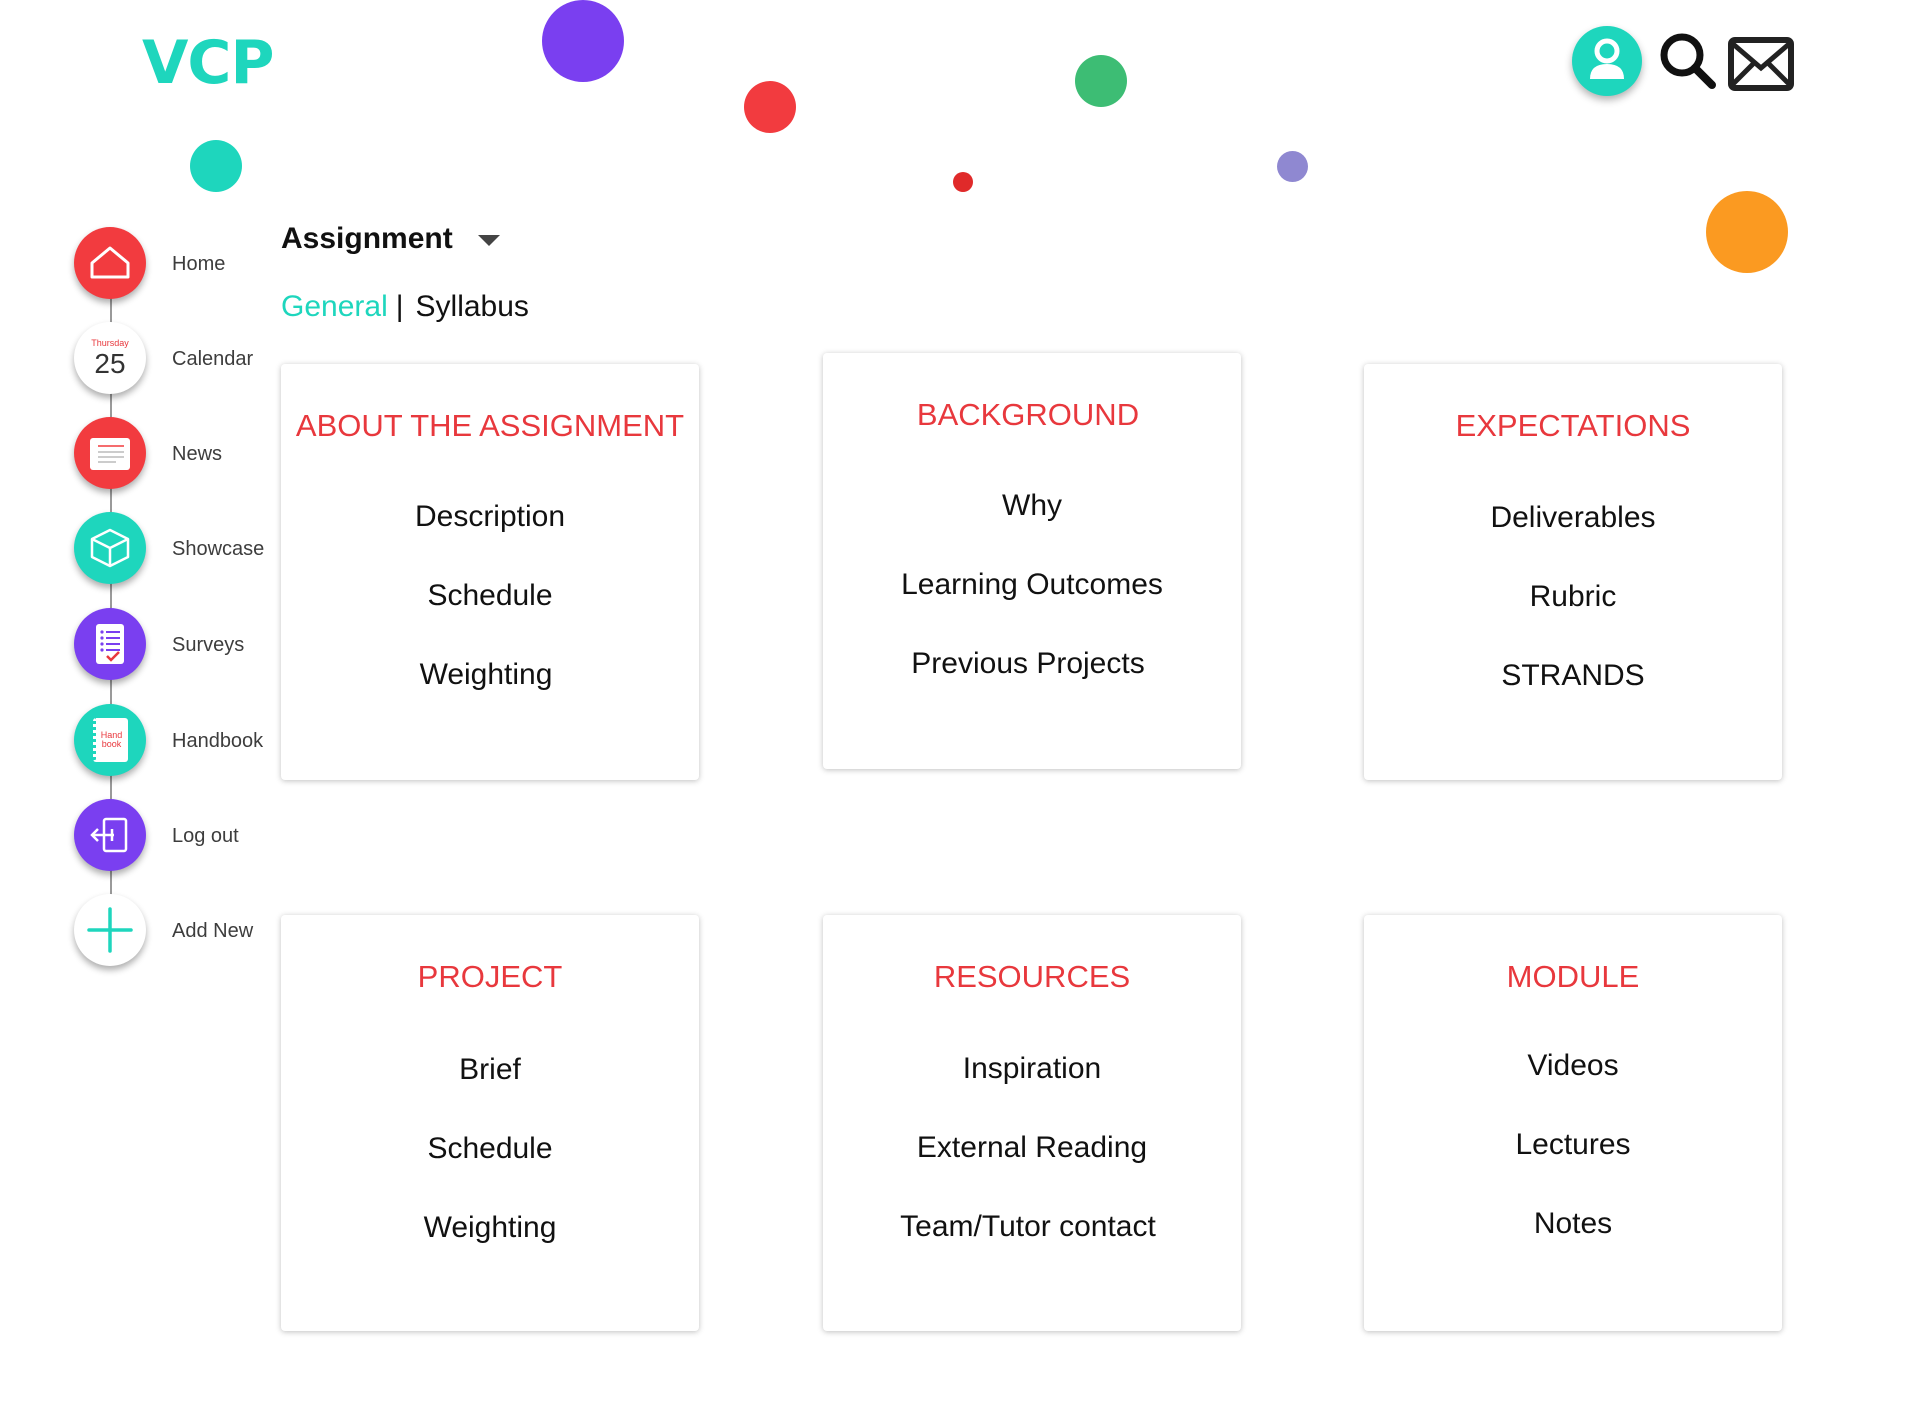 Image resolution: width=1920 pixels, height=1403 pixels. What do you see at coordinates (1573, 676) in the screenshot?
I see `card-link-strands: STRANDS` at bounding box center [1573, 676].